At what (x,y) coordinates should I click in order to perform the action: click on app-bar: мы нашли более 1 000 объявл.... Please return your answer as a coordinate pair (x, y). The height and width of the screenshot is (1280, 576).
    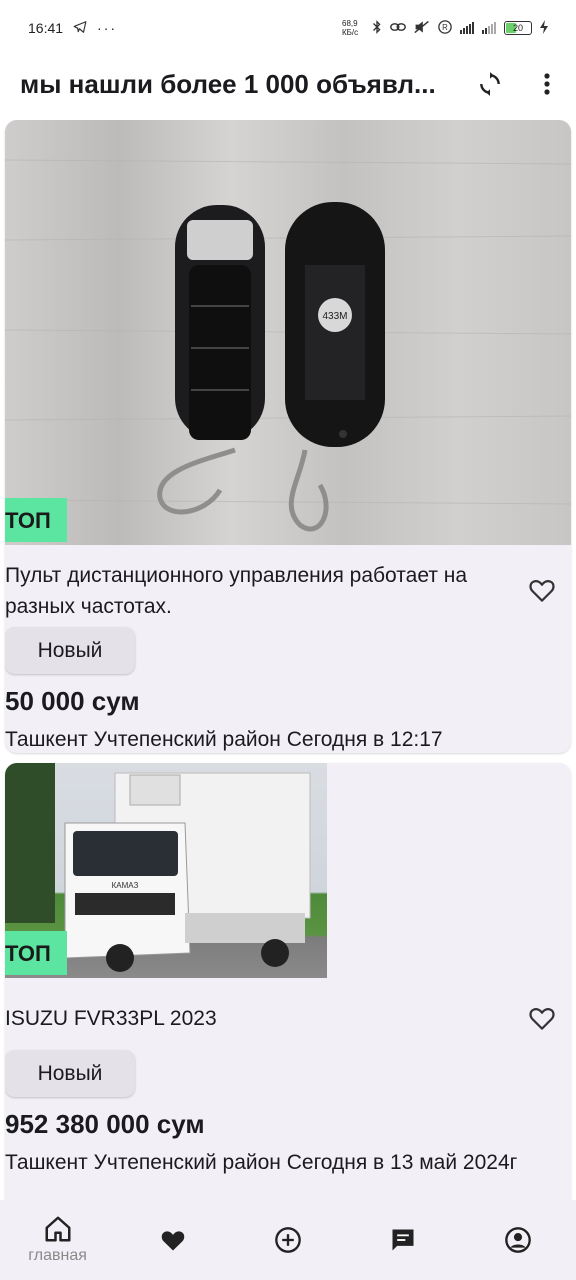
    Looking at the image, I should click on (288, 84).